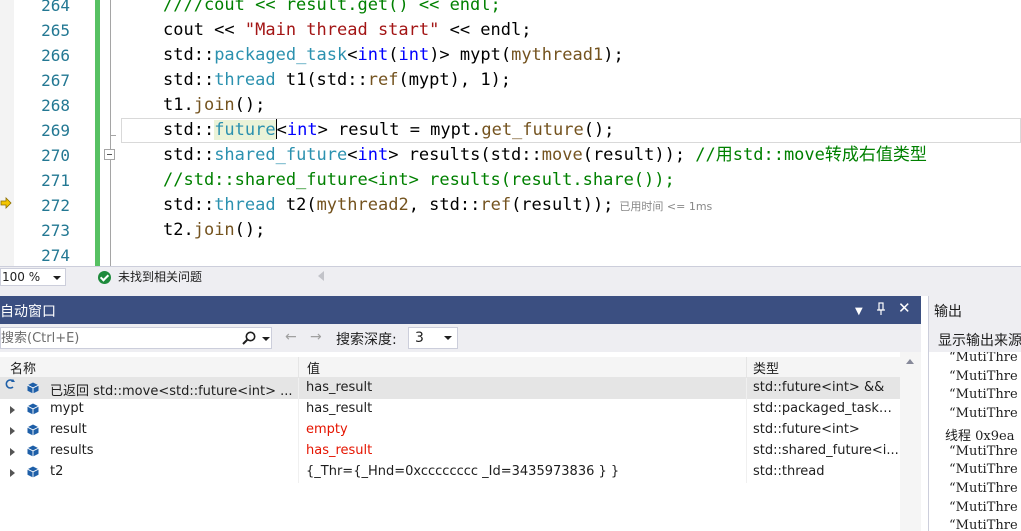  Describe the element at coordinates (189, 205) in the screenshot. I see `code-token: std::` at that location.